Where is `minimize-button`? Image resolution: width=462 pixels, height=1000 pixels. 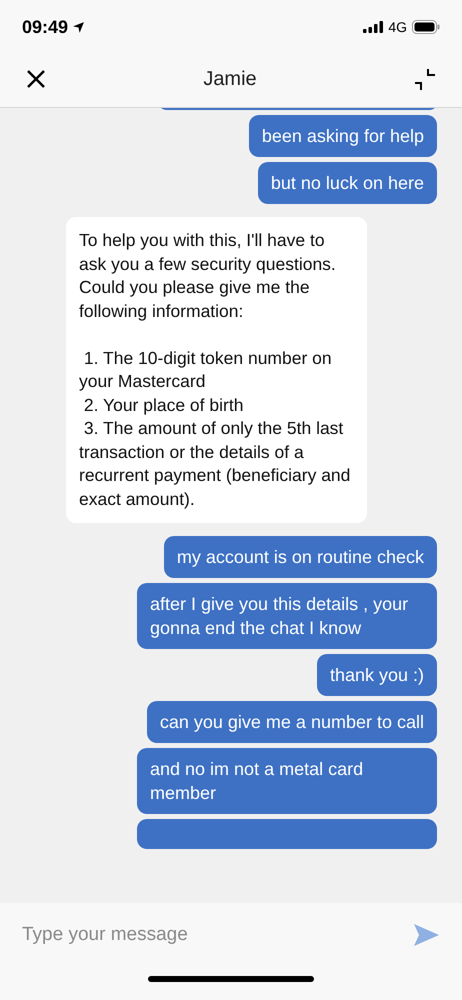 minimize-button is located at coordinates (424, 78).